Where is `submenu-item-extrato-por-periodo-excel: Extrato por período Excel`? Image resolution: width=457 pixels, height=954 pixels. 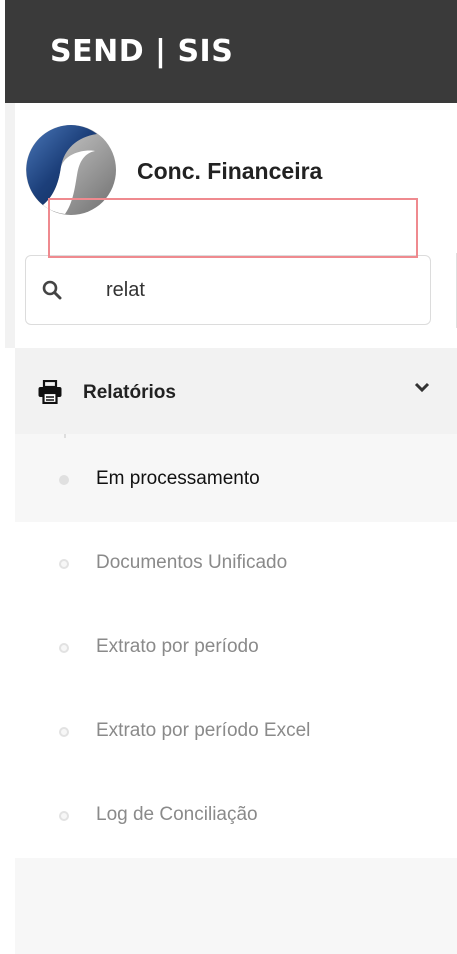
submenu-item-extrato-por-periodo-excel: Extrato por período Excel is located at coordinates (236, 732).